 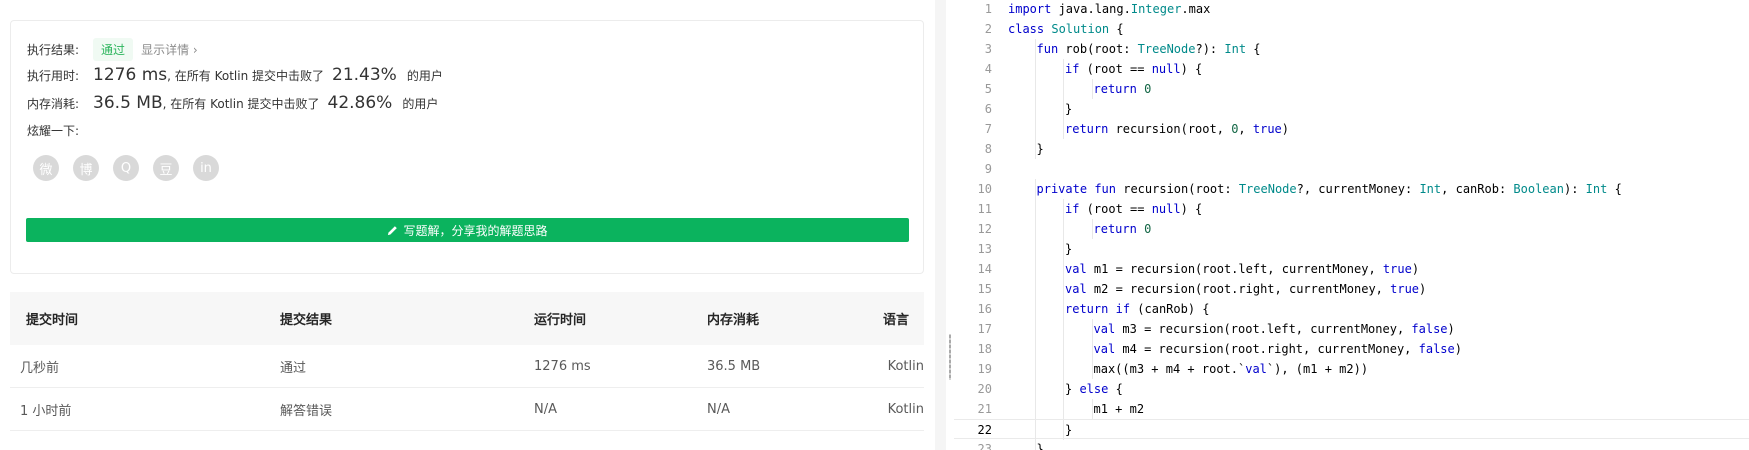 I want to click on code-text: }, so click(x=1068, y=430).